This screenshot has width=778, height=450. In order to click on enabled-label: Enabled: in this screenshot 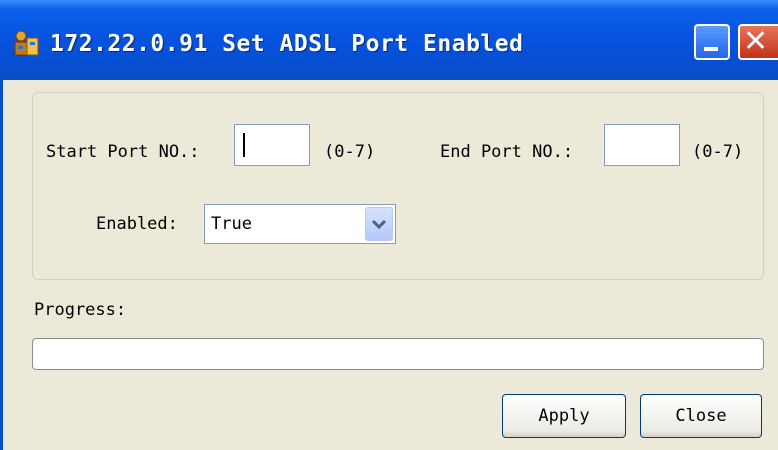, I will do `click(137, 224)`.